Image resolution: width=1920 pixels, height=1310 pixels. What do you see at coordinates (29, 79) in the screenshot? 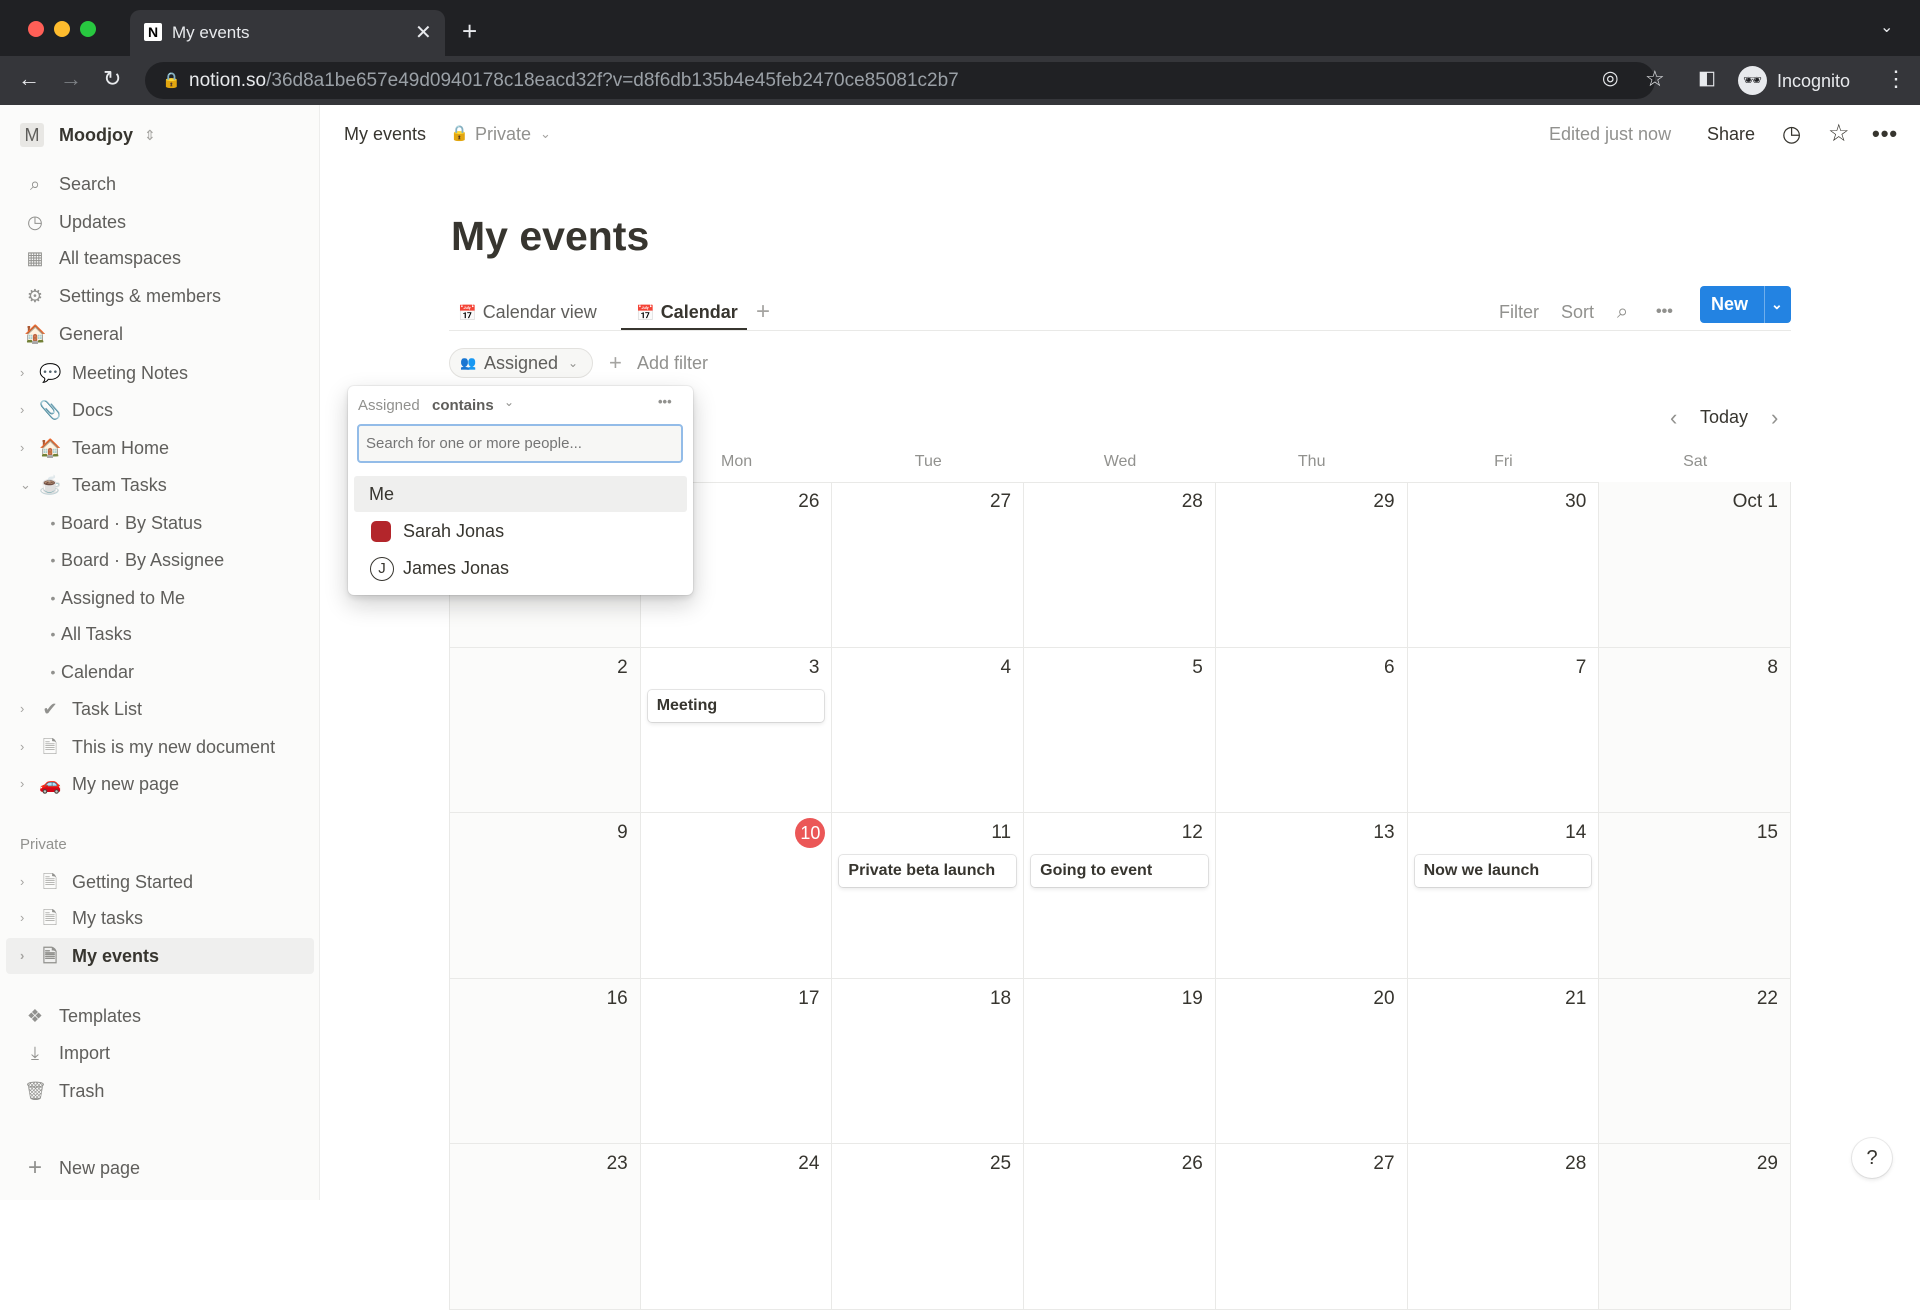
I see `back-icon: ←` at bounding box center [29, 79].